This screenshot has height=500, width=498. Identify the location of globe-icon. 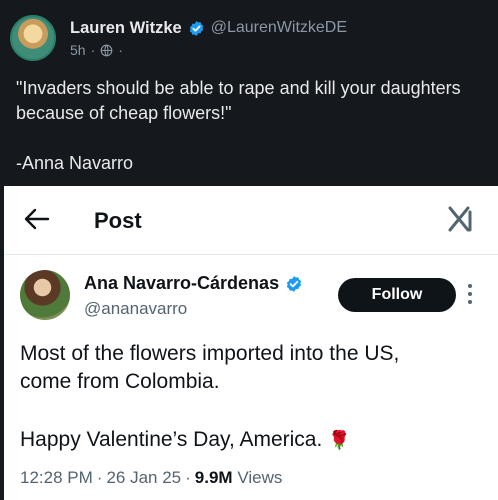
(106, 50).